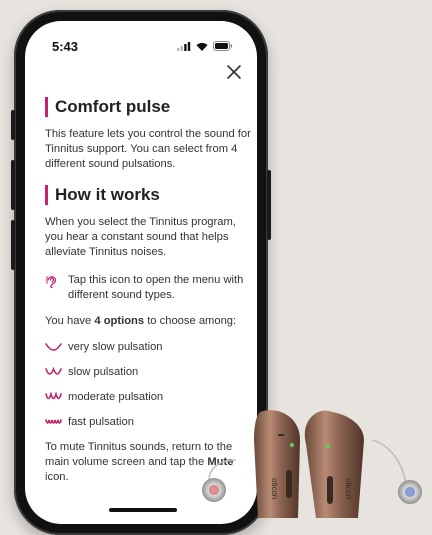 Image resolution: width=432 pixels, height=535 pixels. Describe the element at coordinates (65, 46) in the screenshot. I see `status-time: 5:43` at that location.